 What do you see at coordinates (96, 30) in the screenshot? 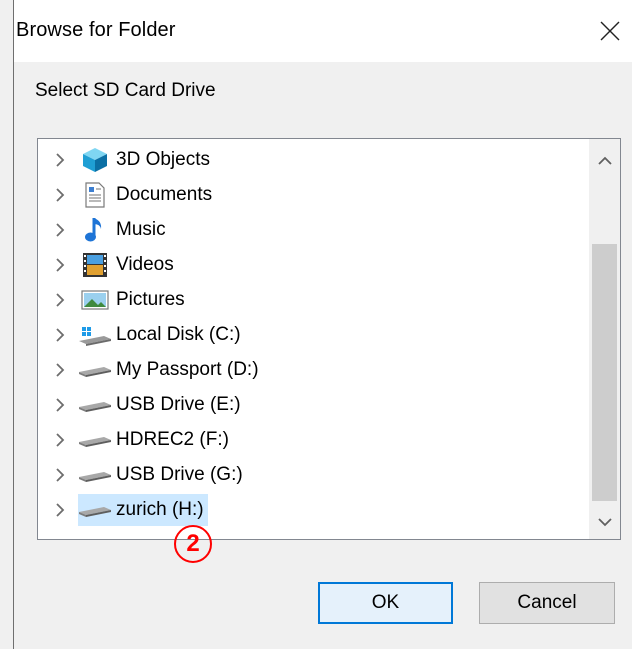
I see `dialog-title: Browse for Folder` at bounding box center [96, 30].